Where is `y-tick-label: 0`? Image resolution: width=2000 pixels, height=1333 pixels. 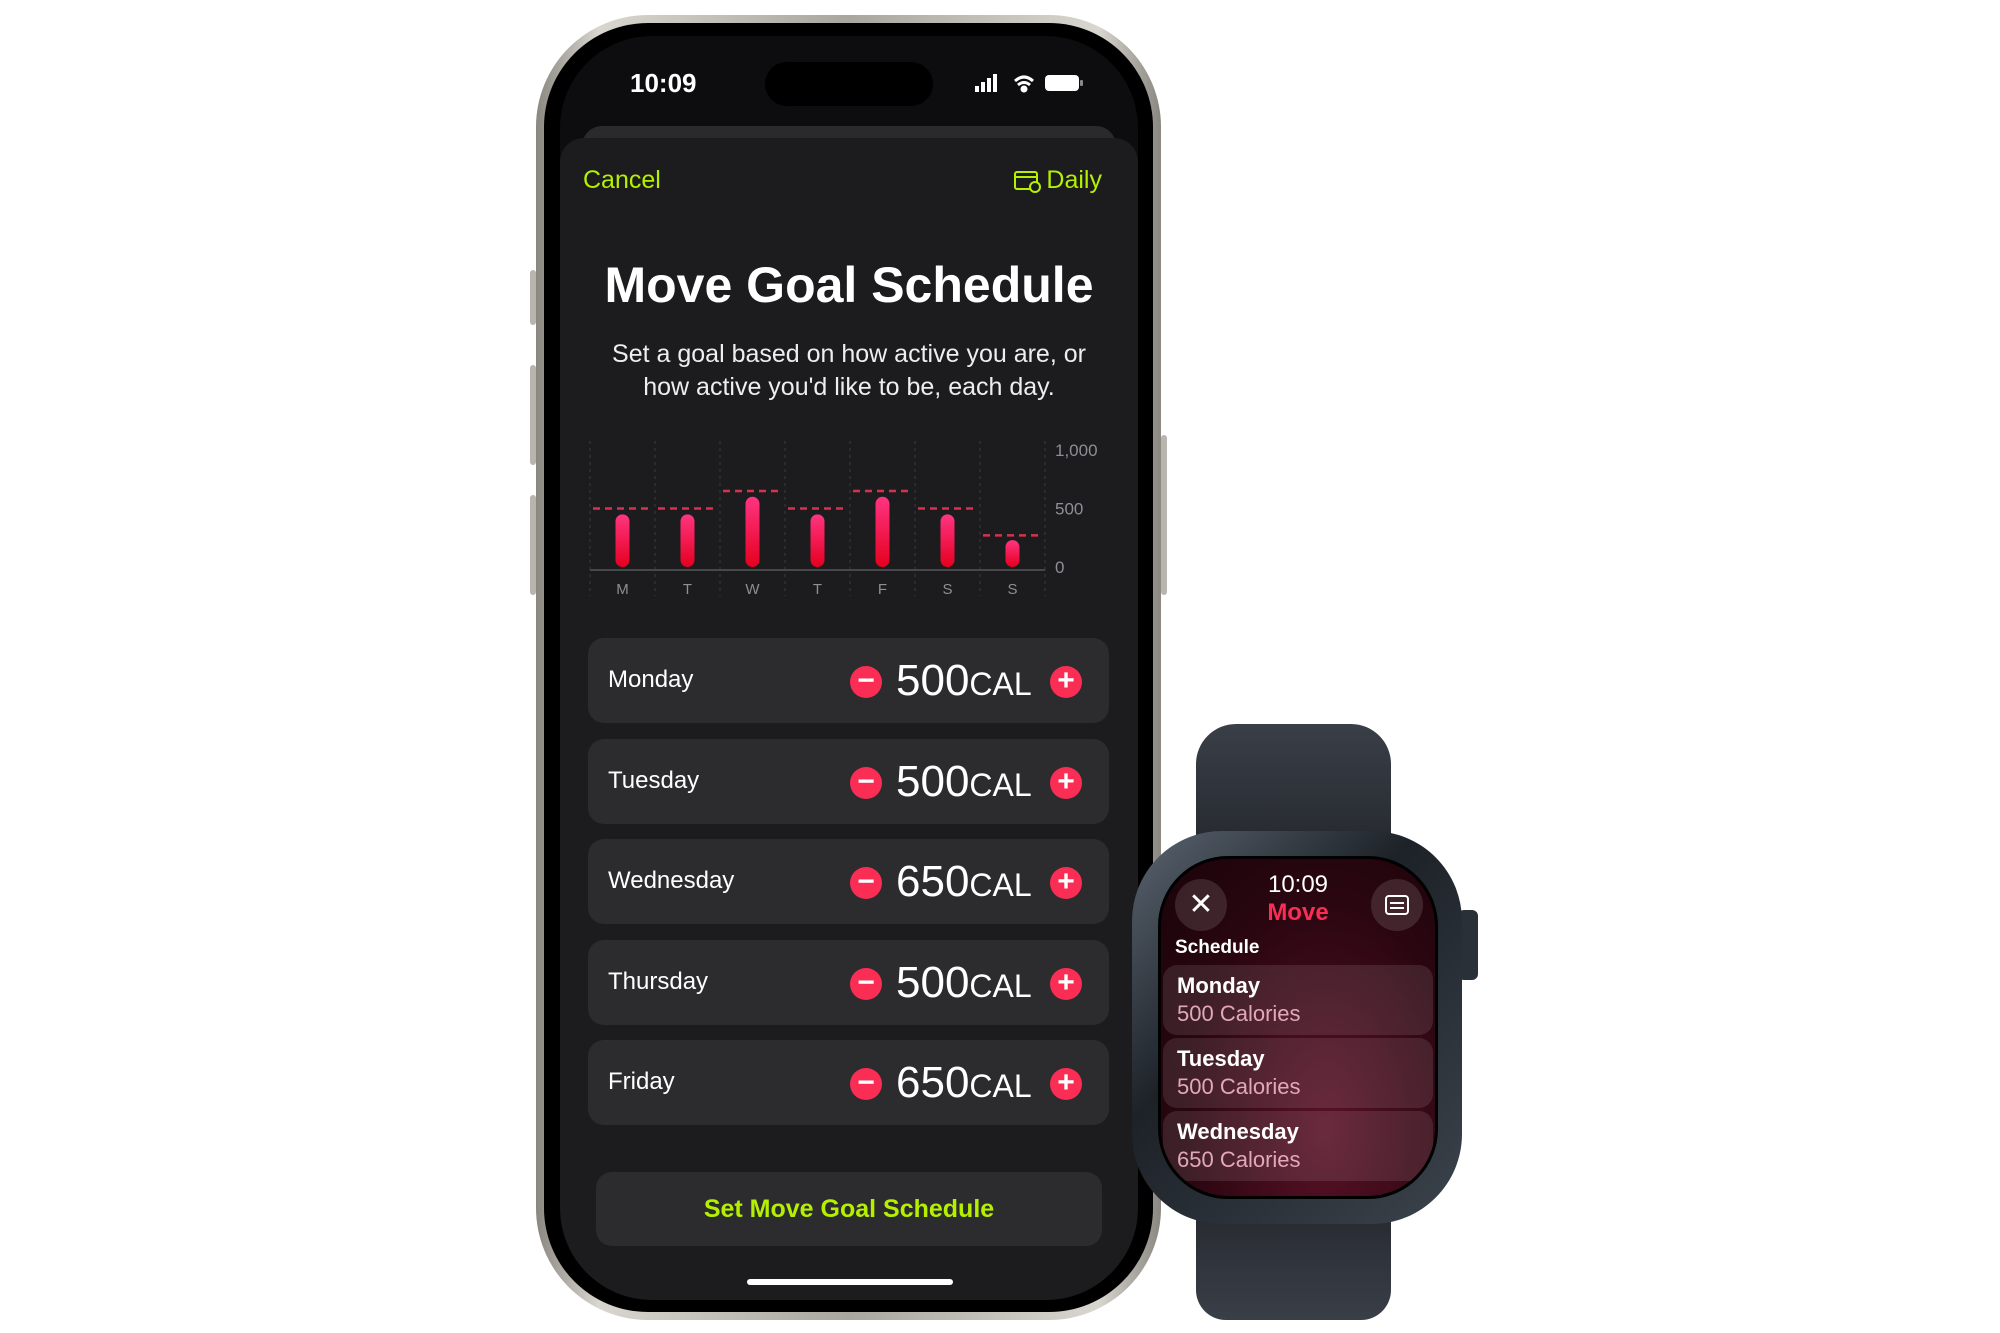
y-tick-label: 0 is located at coordinates (1059, 567).